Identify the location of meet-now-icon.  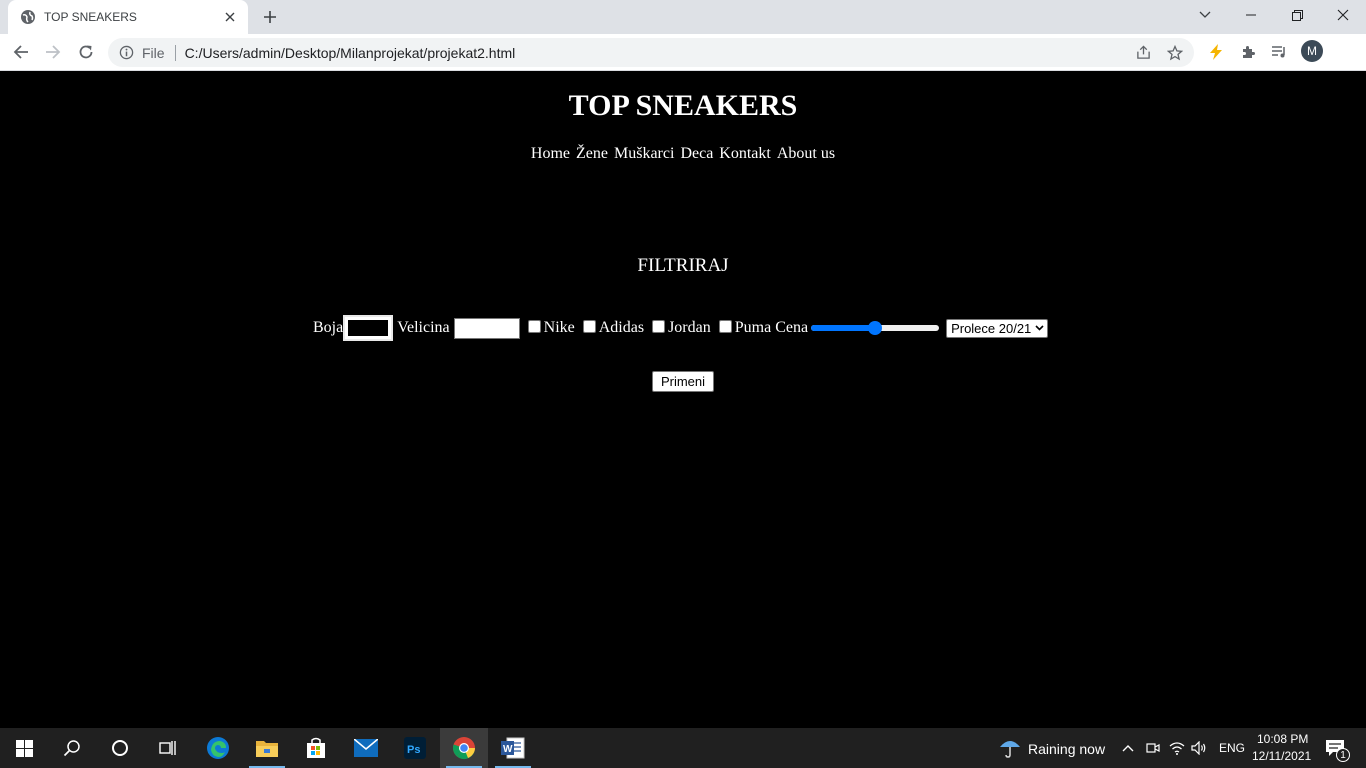
(1153, 748).